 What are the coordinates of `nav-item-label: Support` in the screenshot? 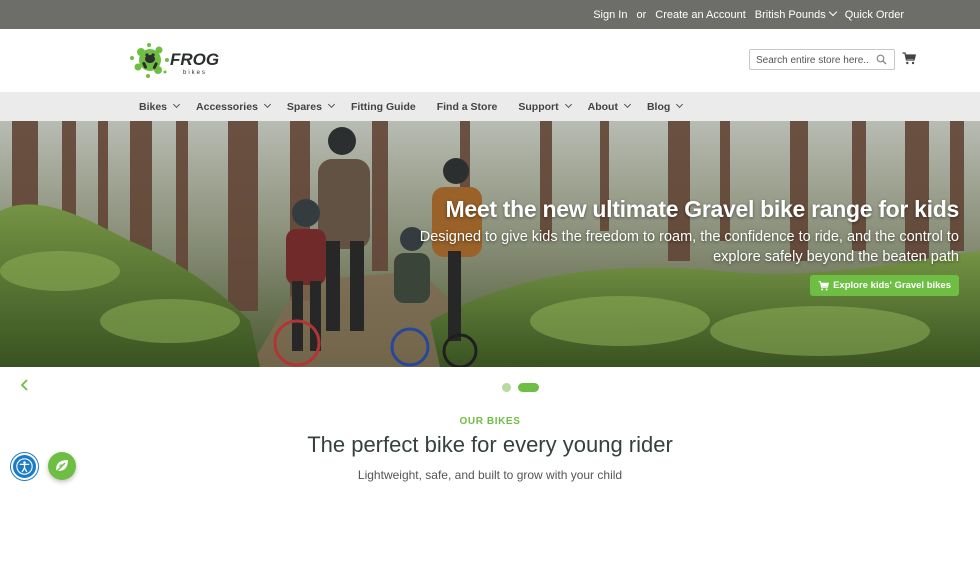 It's located at (538, 106).